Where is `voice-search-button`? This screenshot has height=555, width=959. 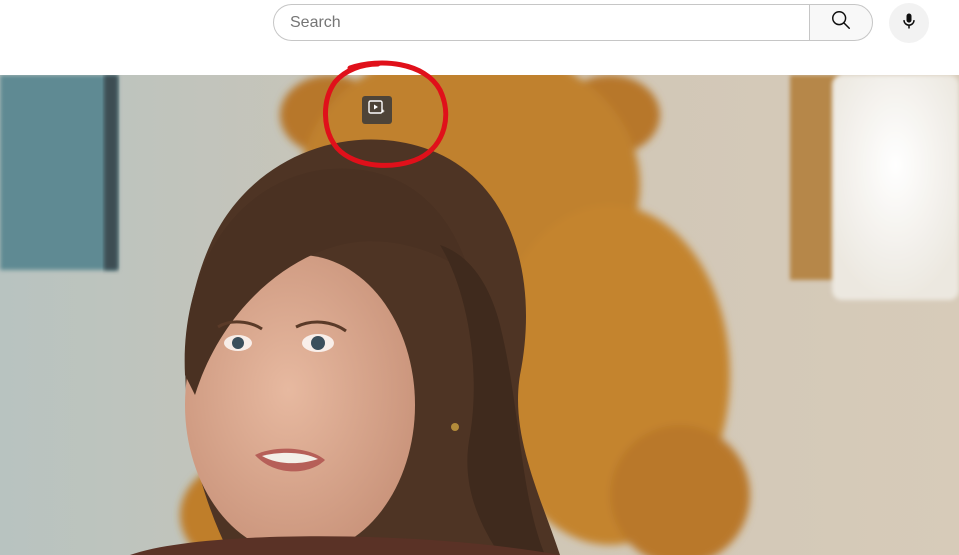
voice-search-button is located at coordinates (909, 23).